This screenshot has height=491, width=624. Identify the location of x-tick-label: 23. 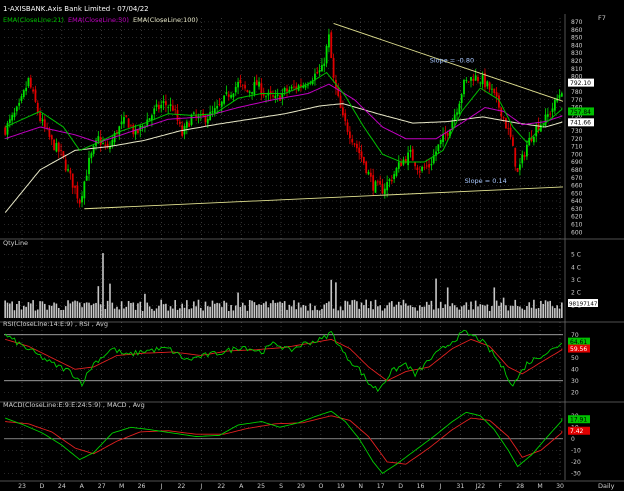
(22, 486).